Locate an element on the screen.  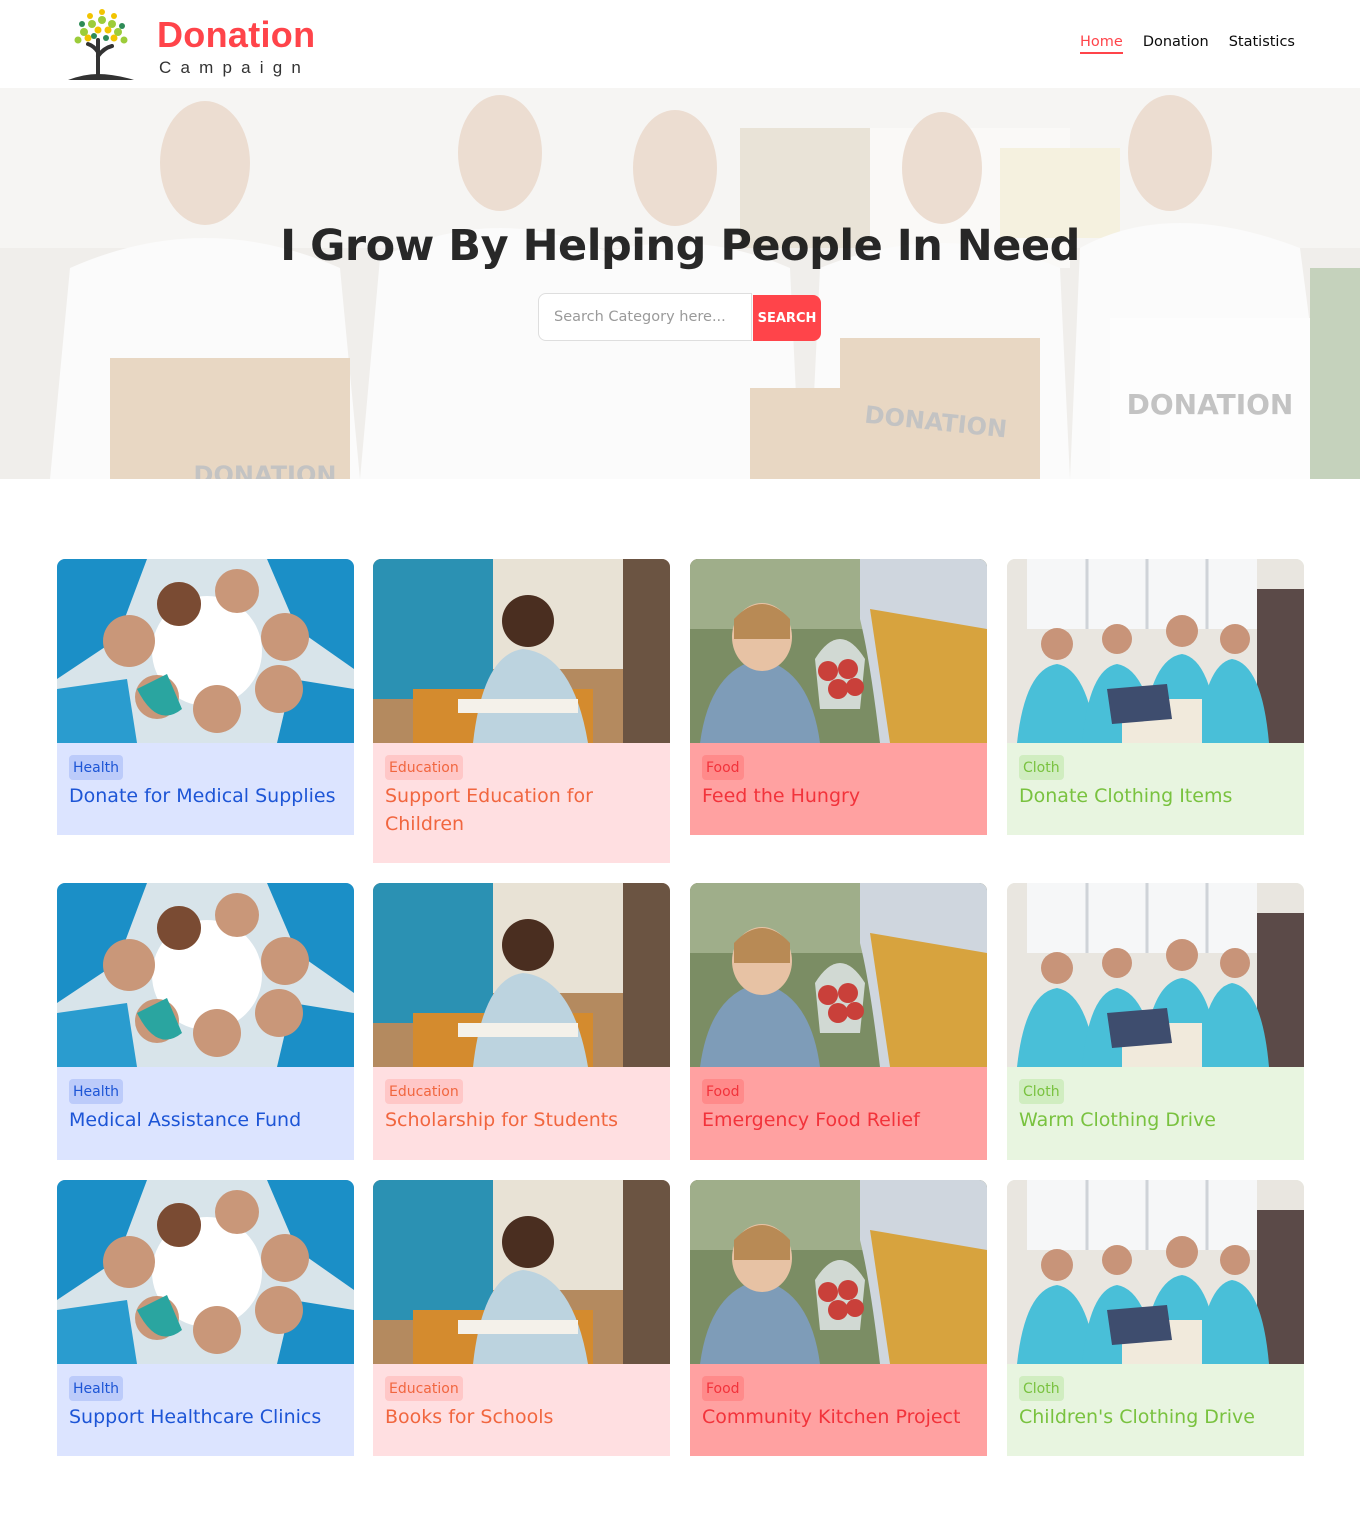
search-input is located at coordinates (645, 317).